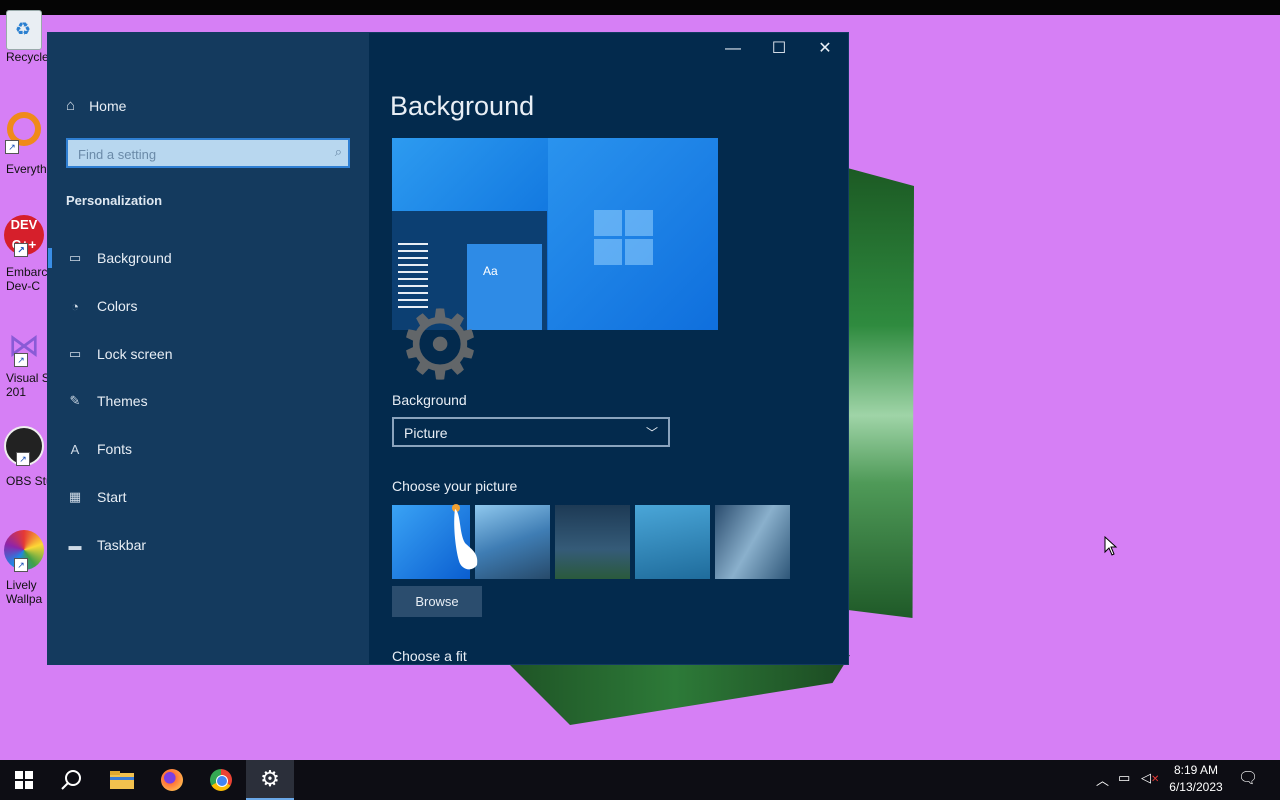 This screenshot has height=800, width=1280. I want to click on visual-studio-icon: ⋈ ↗, so click(24, 347).